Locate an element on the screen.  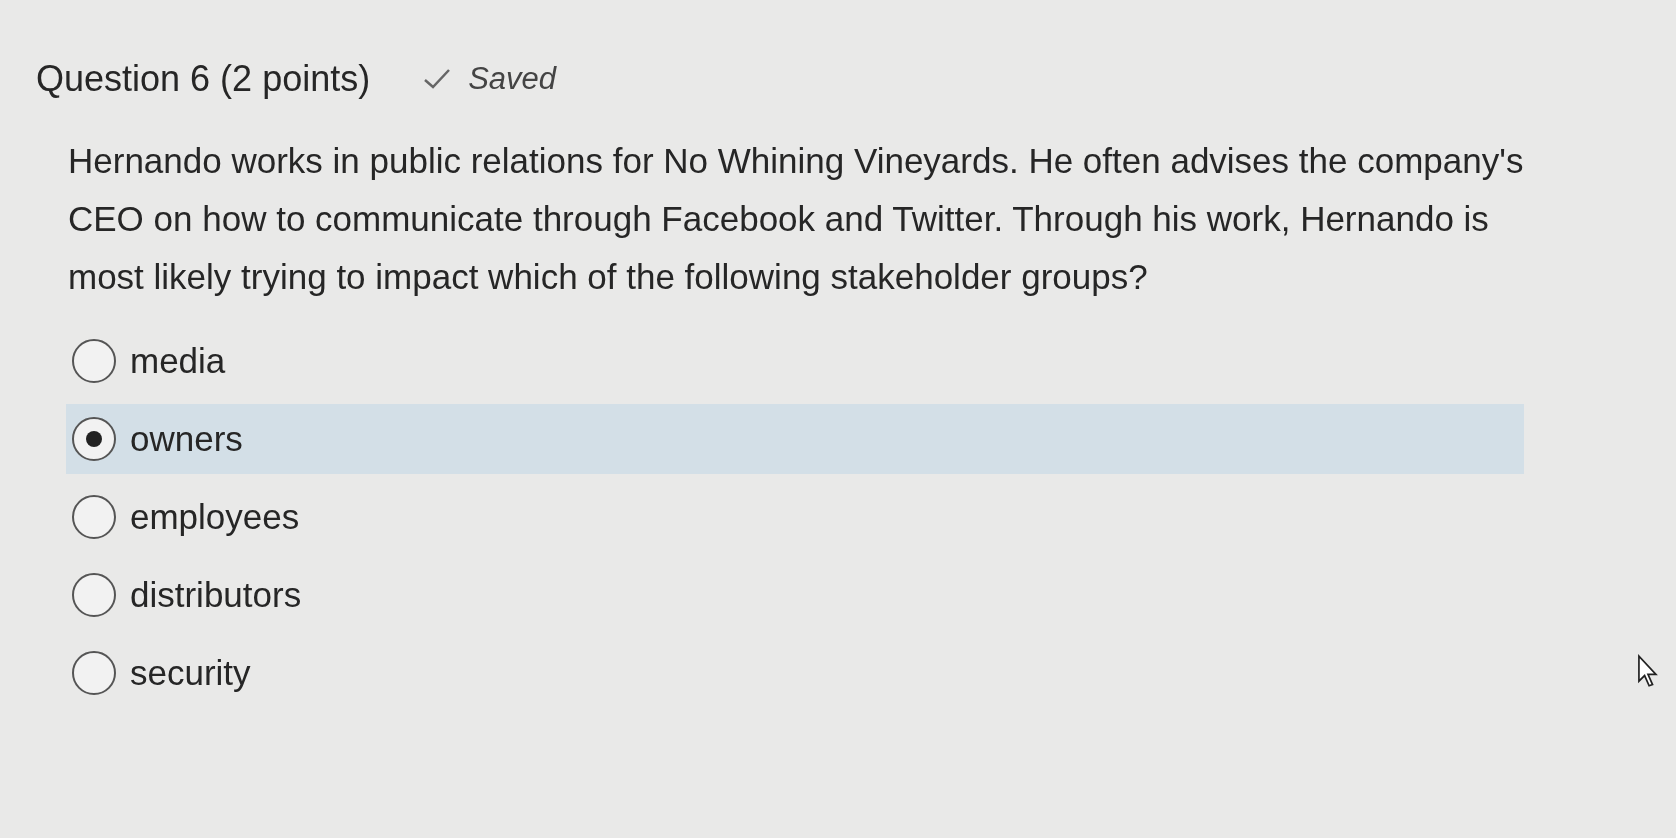
answer-option: security is located at coordinates (795, 673).